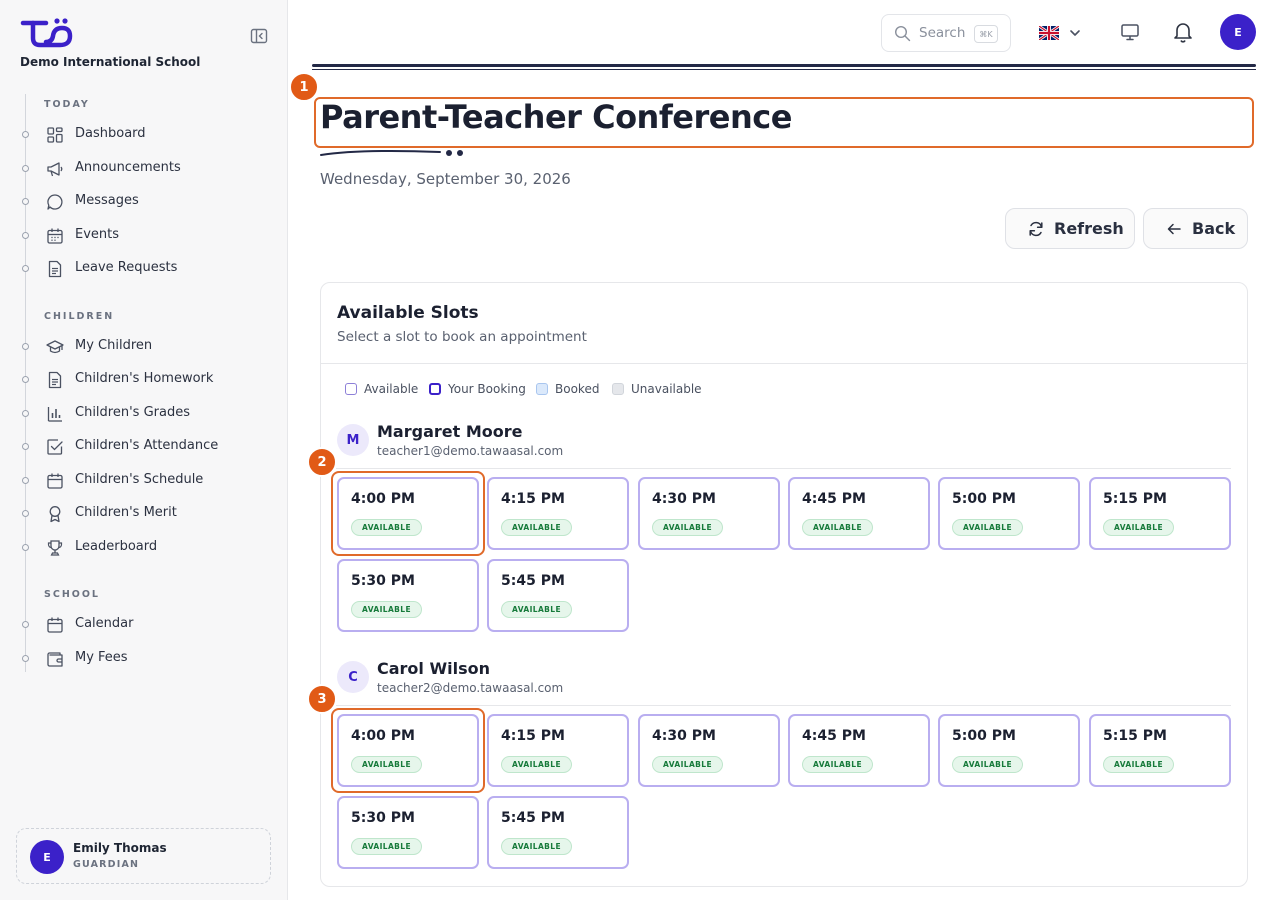  Describe the element at coordinates (145, 347) in the screenshot. I see `sidebar-item-my-children: My Children` at that location.